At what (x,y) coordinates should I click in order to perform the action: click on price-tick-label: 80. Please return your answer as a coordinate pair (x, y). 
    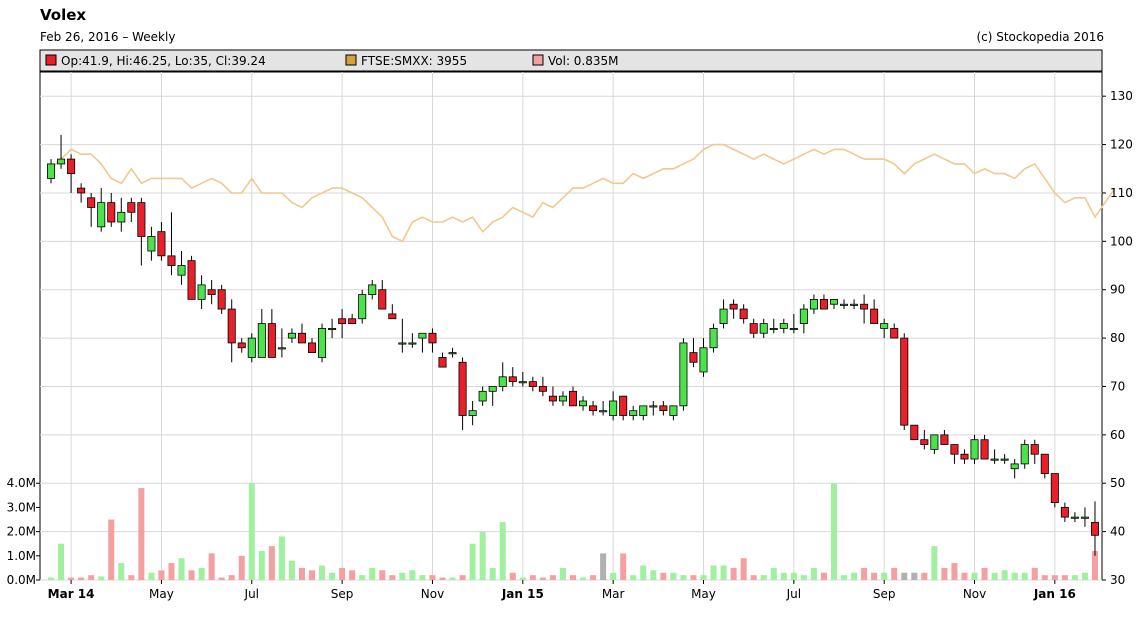
    Looking at the image, I should click on (1117, 338).